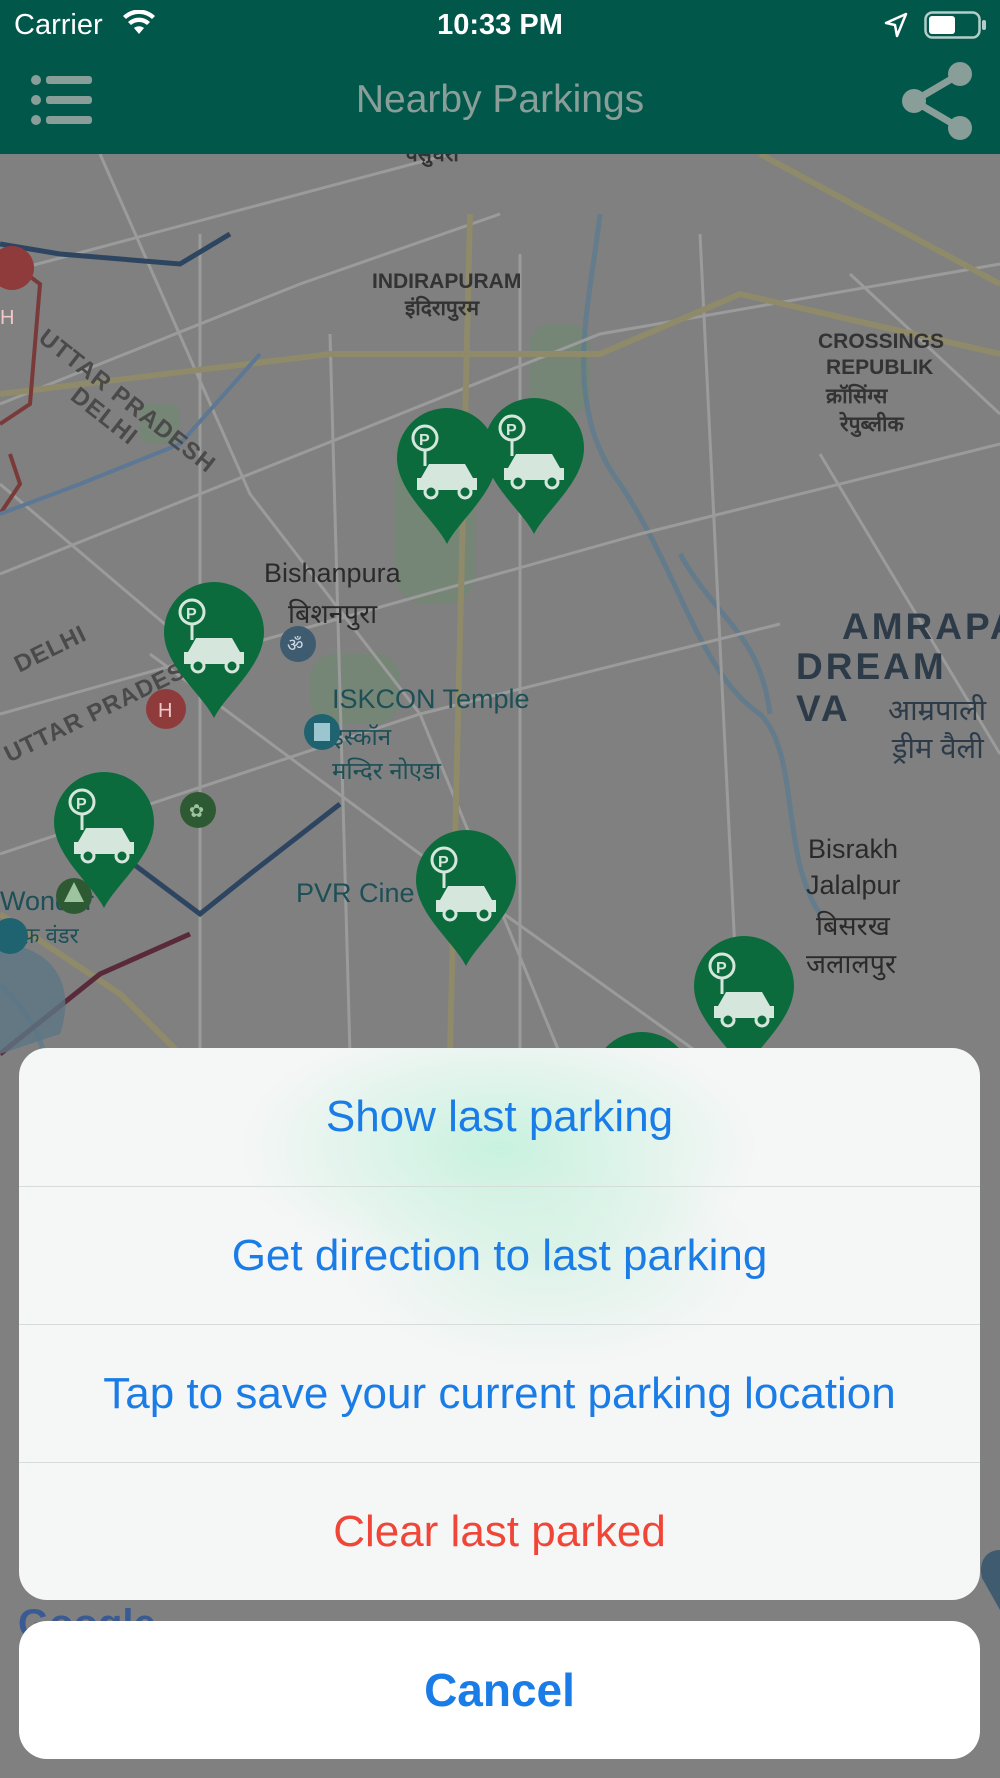 The image size is (1000, 1778). What do you see at coordinates (499, 1117) in the screenshot?
I see `show-last-parking-button: Show last parking` at bounding box center [499, 1117].